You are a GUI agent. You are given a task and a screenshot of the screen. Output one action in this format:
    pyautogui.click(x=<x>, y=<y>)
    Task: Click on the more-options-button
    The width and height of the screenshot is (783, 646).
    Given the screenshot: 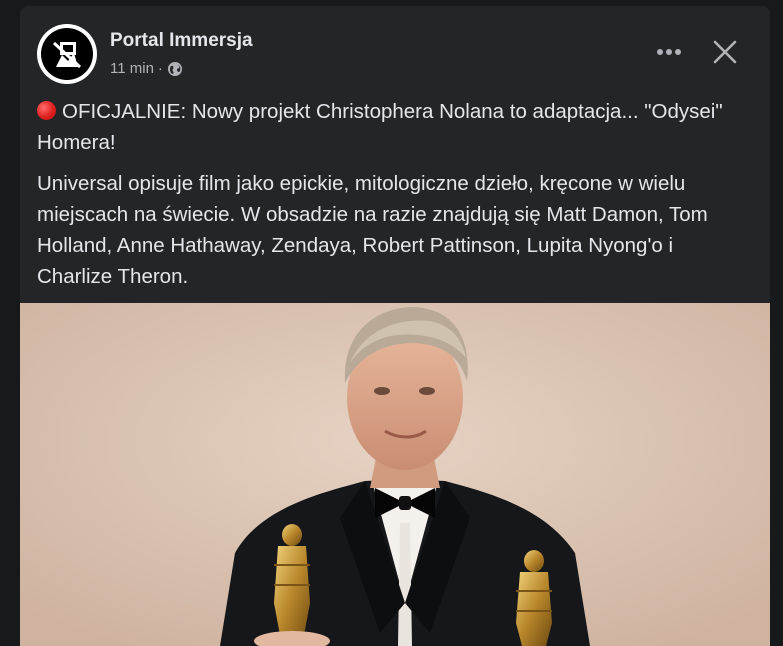 What is the action you would take?
    pyautogui.click(x=669, y=52)
    